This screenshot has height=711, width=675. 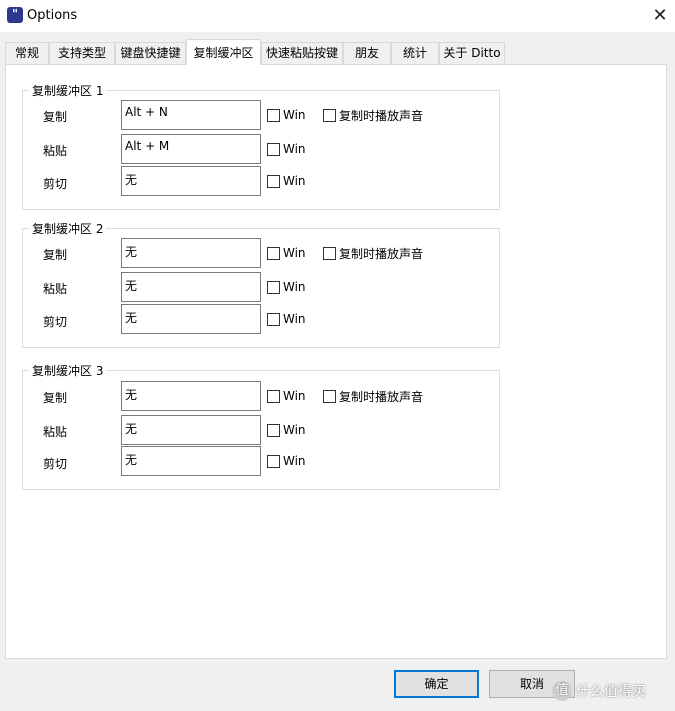 What do you see at coordinates (436, 684) in the screenshot?
I see `ok-button: 确定` at bounding box center [436, 684].